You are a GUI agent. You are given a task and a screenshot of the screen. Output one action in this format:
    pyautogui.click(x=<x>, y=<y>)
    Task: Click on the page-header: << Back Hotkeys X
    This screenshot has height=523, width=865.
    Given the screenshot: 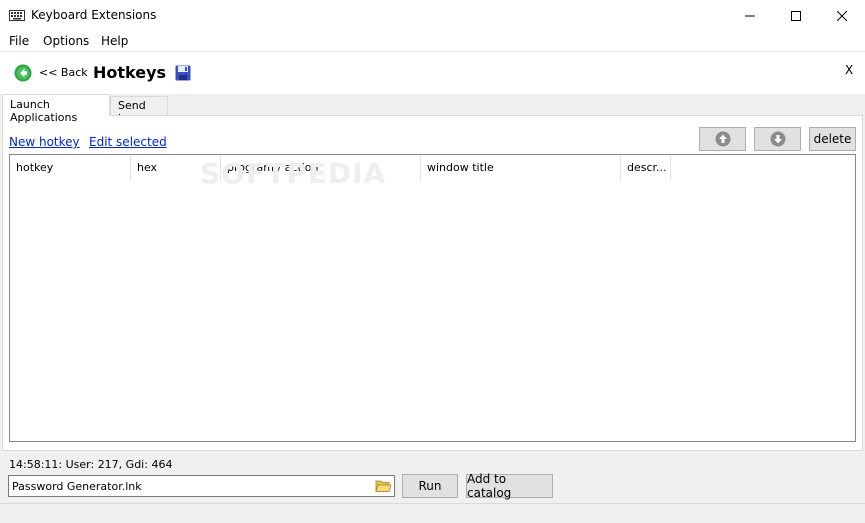 What is the action you would take?
    pyautogui.click(x=432, y=73)
    